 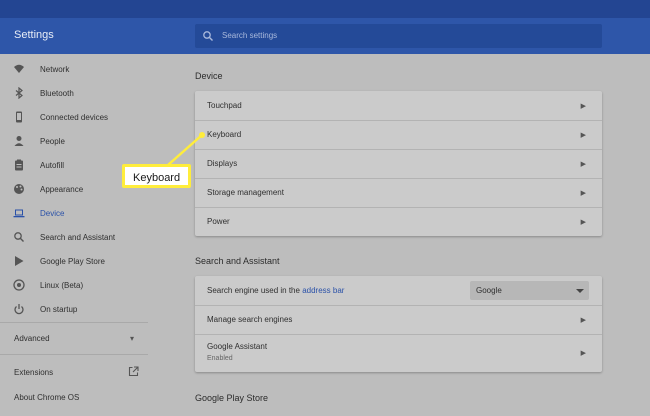 I want to click on callout-pointer, so click(x=186, y=149).